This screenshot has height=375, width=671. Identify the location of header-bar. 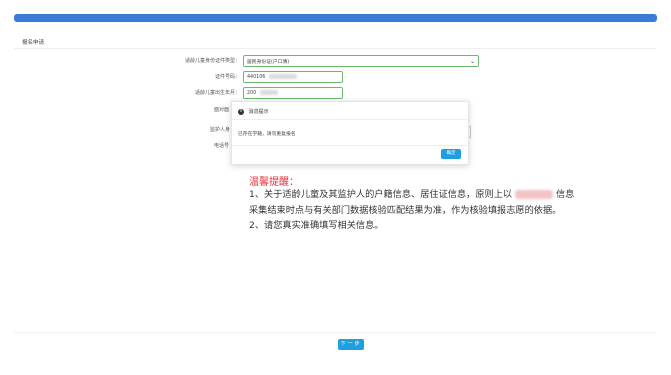
(335, 18).